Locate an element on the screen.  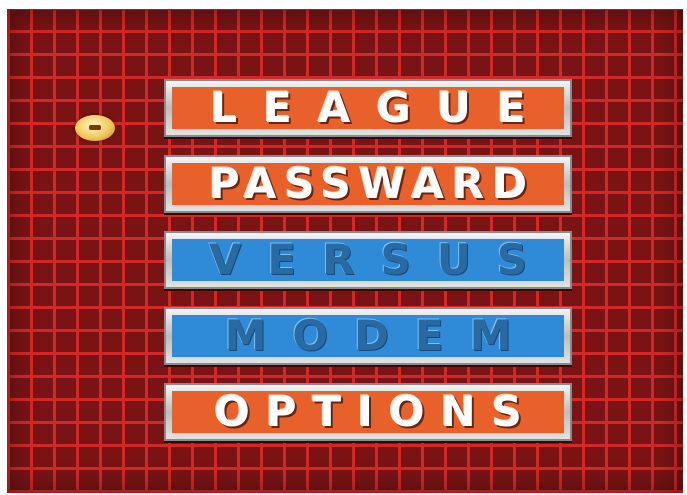
league-label: LEAGUE is located at coordinates (368, 108).